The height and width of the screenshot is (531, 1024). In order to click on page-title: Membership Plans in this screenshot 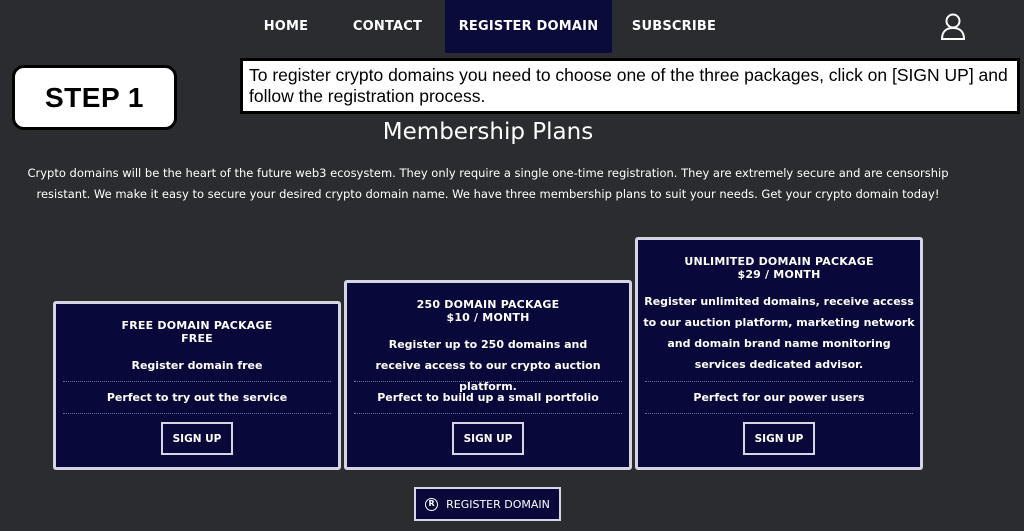, I will do `click(488, 132)`.